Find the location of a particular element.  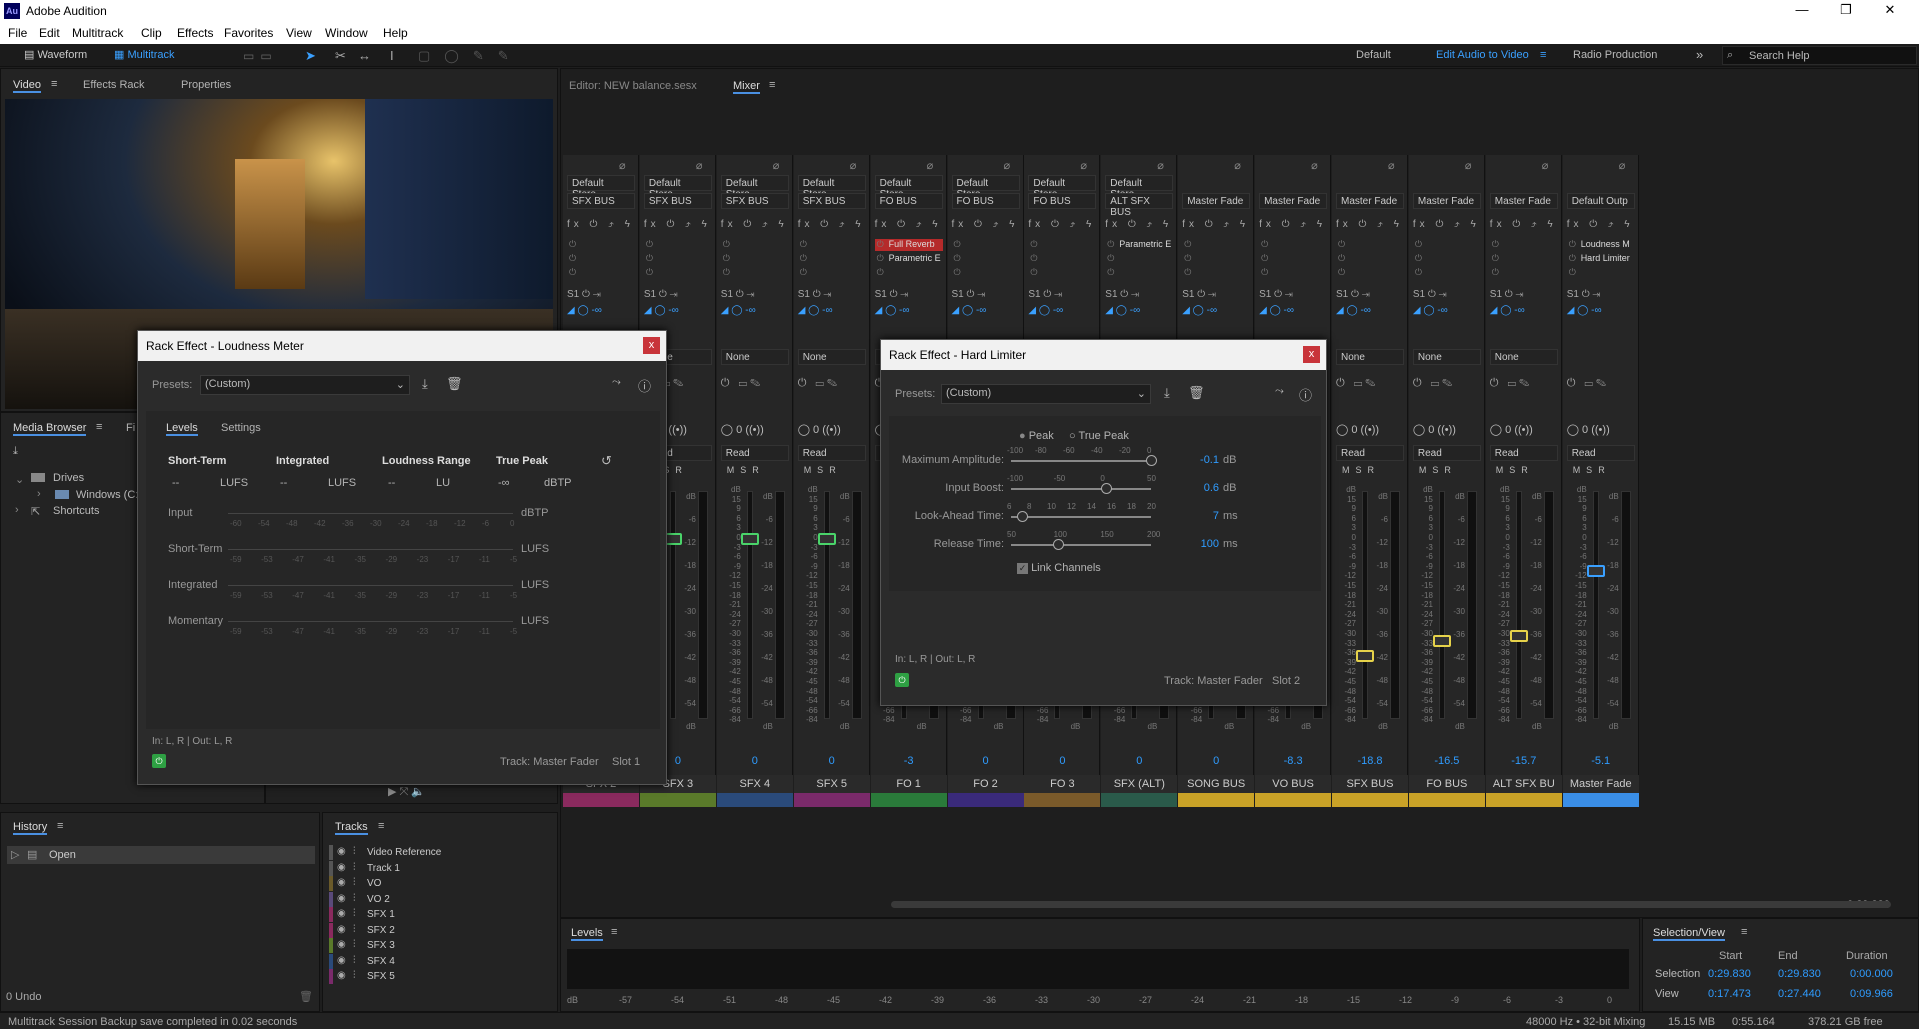

tracks-title: Tracks is located at coordinates (351, 828).